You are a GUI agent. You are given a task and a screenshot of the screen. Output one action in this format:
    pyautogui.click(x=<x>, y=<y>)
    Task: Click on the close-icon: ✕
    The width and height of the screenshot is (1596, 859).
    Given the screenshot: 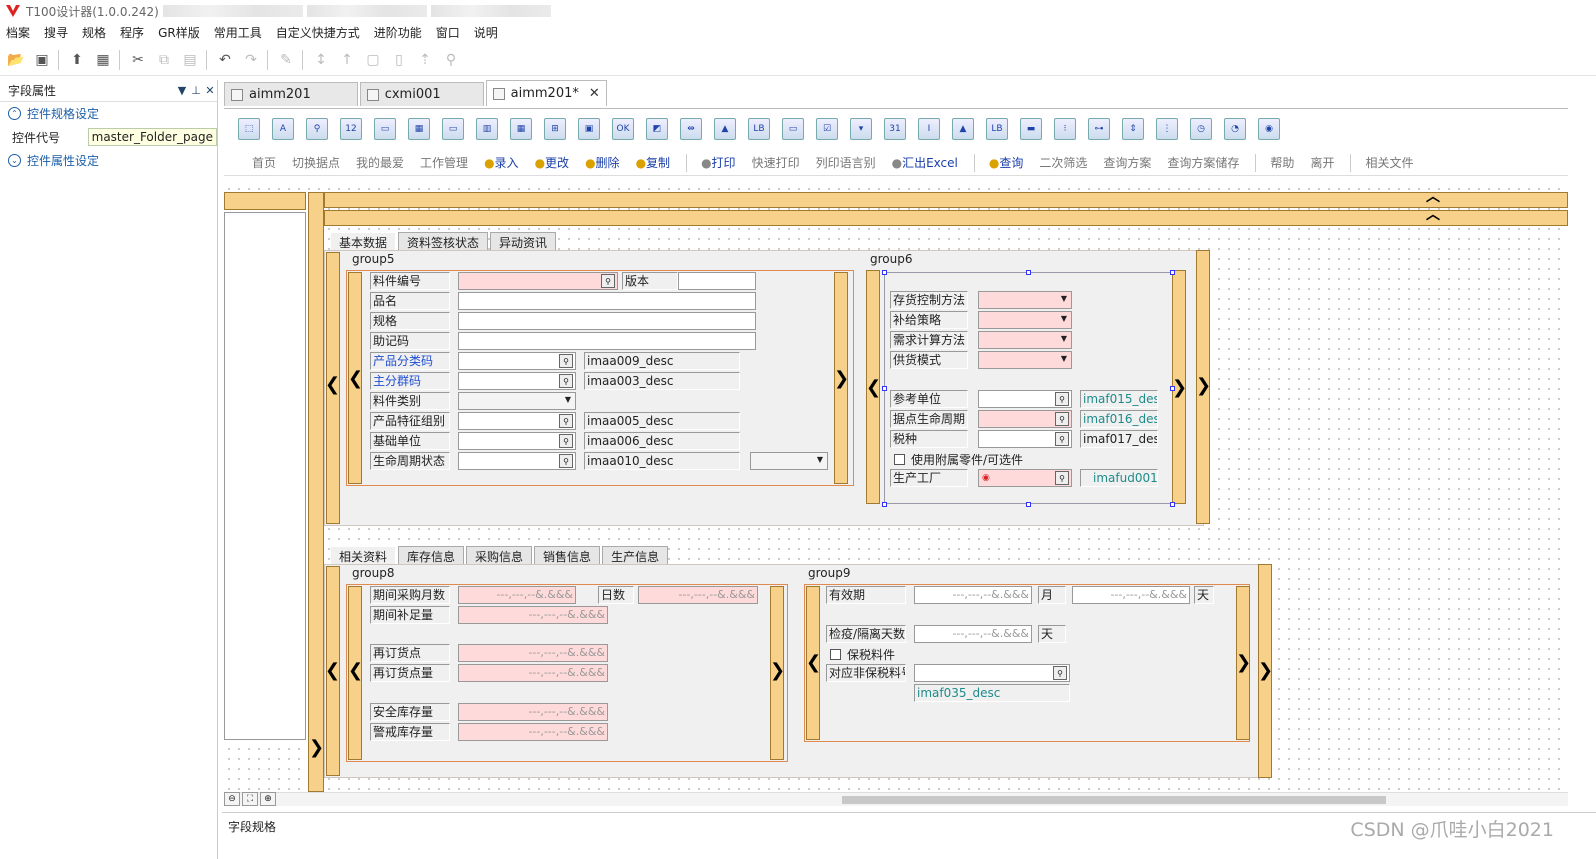 What is the action you would take?
    pyautogui.click(x=210, y=90)
    